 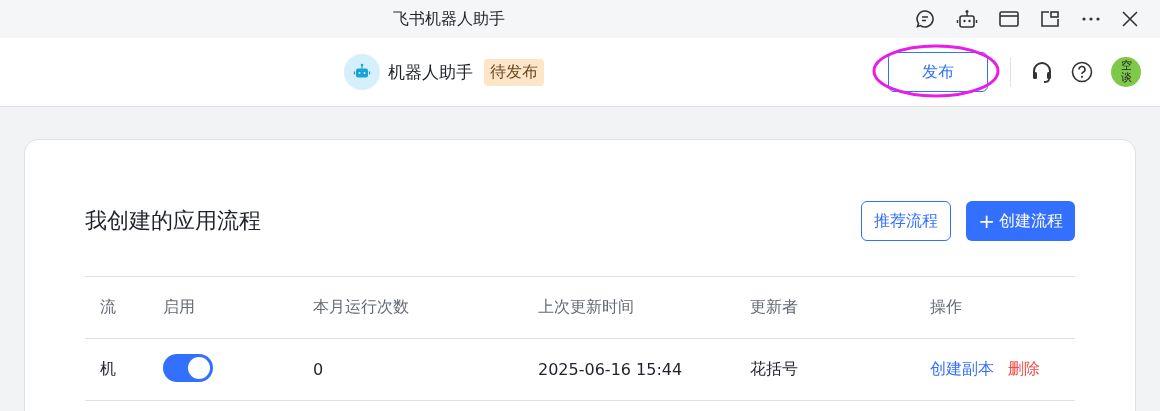 I want to click on table-cell: 花括号, so click(x=774, y=368).